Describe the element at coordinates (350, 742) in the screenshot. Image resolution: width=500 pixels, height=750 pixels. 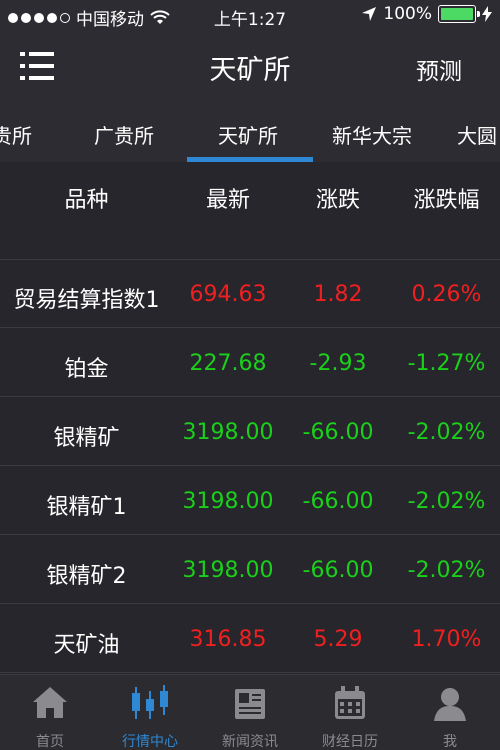
I see `tabbar-label: 财经日历` at that location.